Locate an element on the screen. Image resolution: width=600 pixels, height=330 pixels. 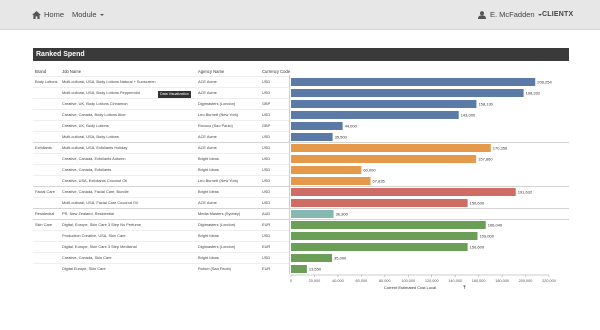
bar-value-label: 60,000 is located at coordinates (369, 170).